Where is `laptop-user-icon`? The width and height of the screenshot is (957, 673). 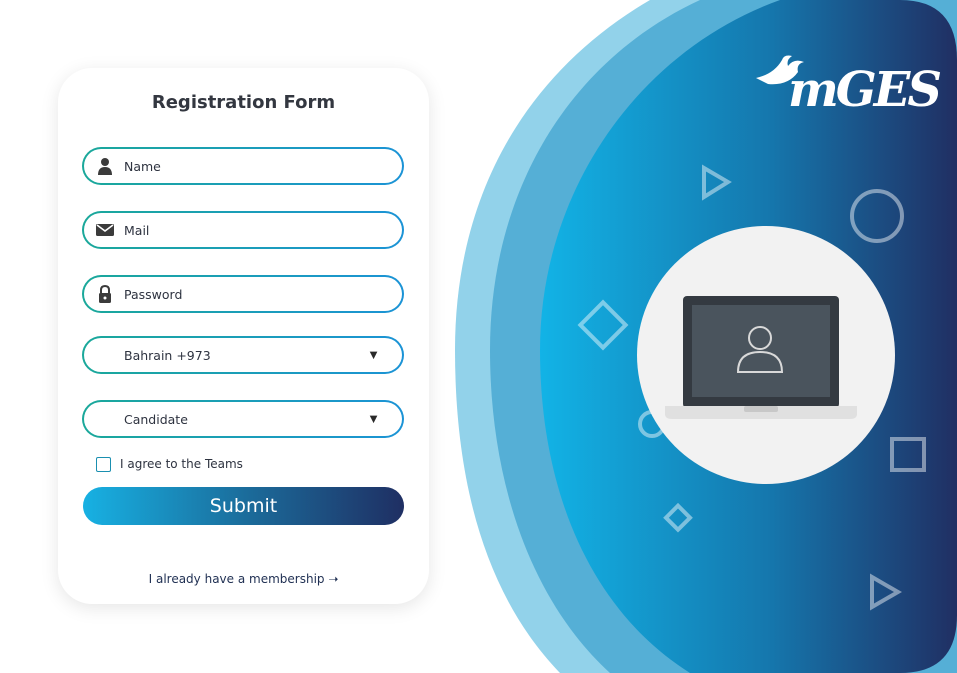
laptop-user-icon is located at coordinates (766, 355).